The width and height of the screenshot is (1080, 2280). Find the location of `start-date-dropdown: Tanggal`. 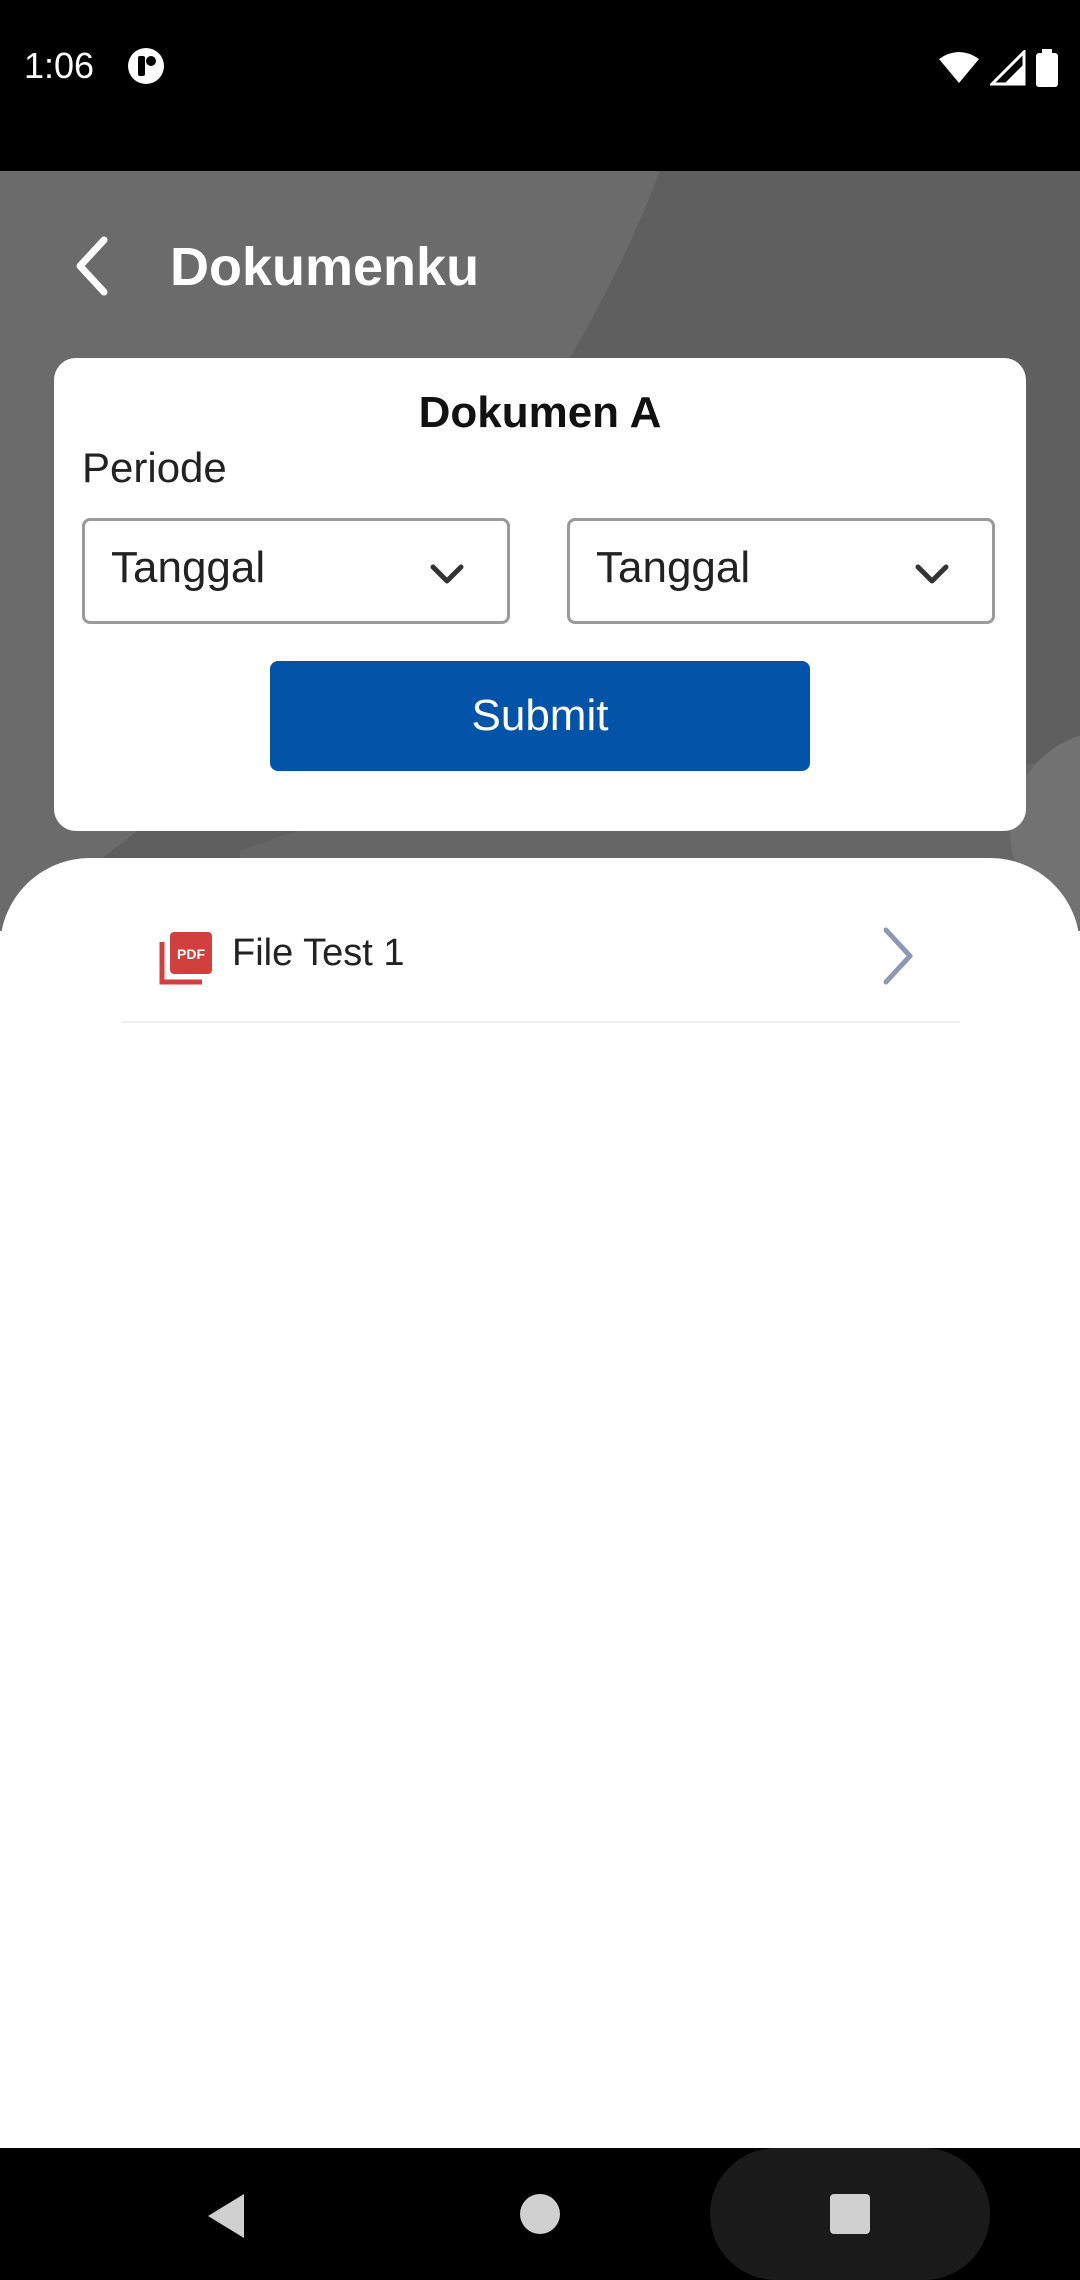

start-date-dropdown: Tanggal is located at coordinates (296, 571).